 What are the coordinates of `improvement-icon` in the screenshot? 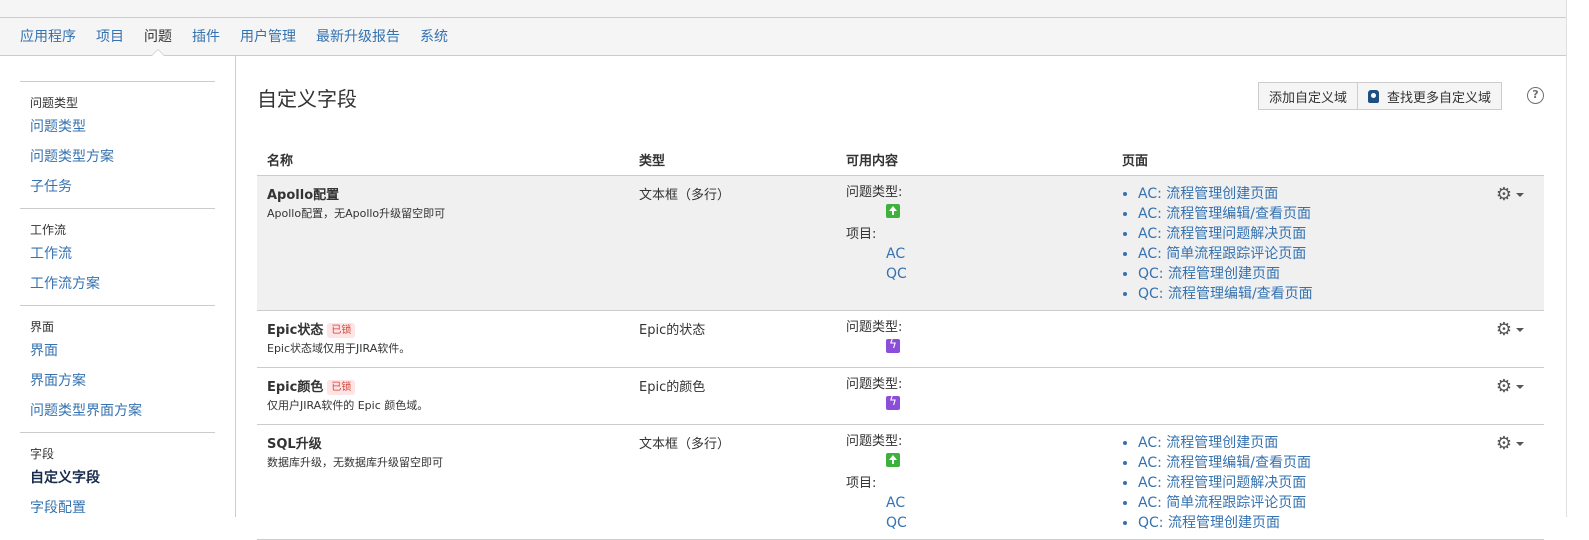 It's located at (893, 211).